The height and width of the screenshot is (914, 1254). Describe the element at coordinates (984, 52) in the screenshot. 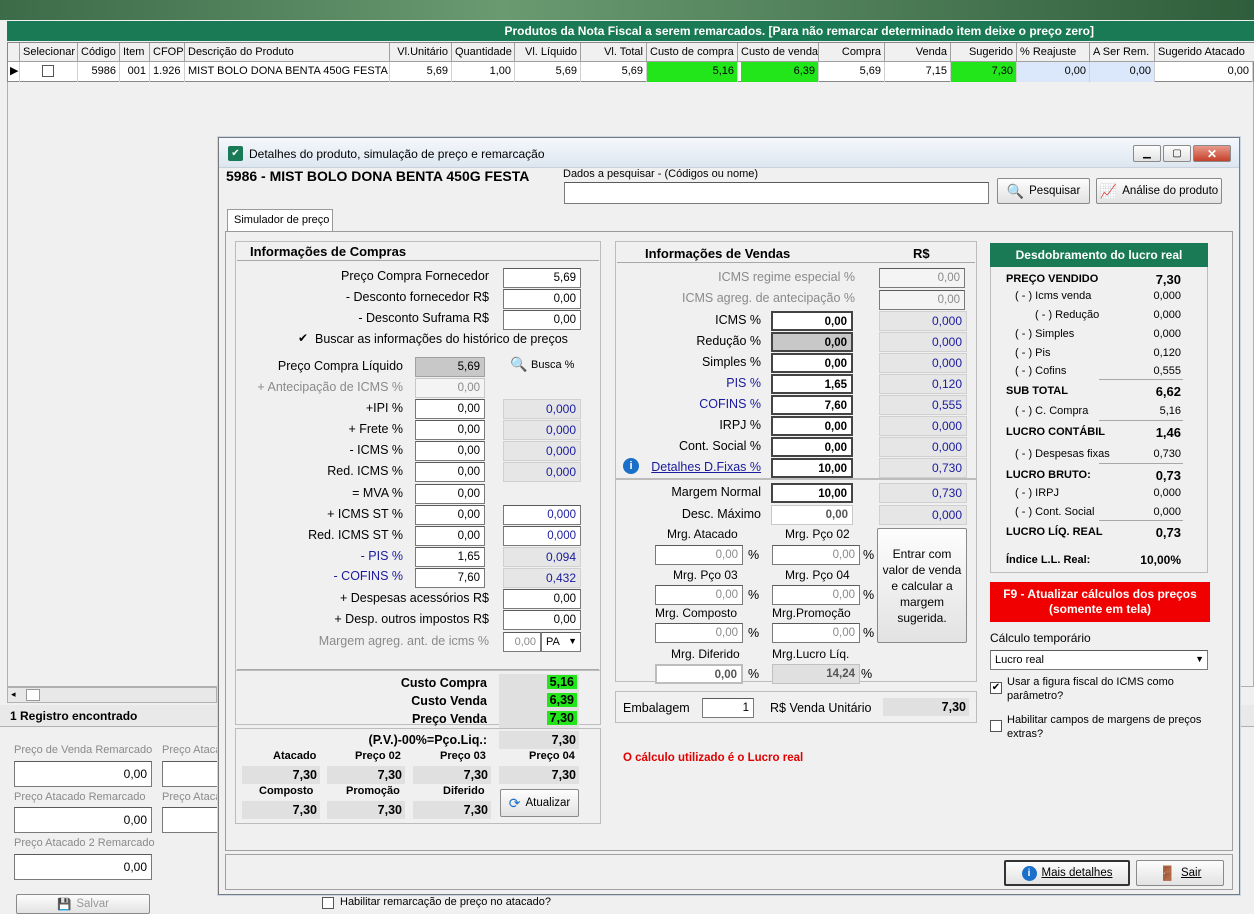

I see `header-sugerido: Sugerido` at that location.